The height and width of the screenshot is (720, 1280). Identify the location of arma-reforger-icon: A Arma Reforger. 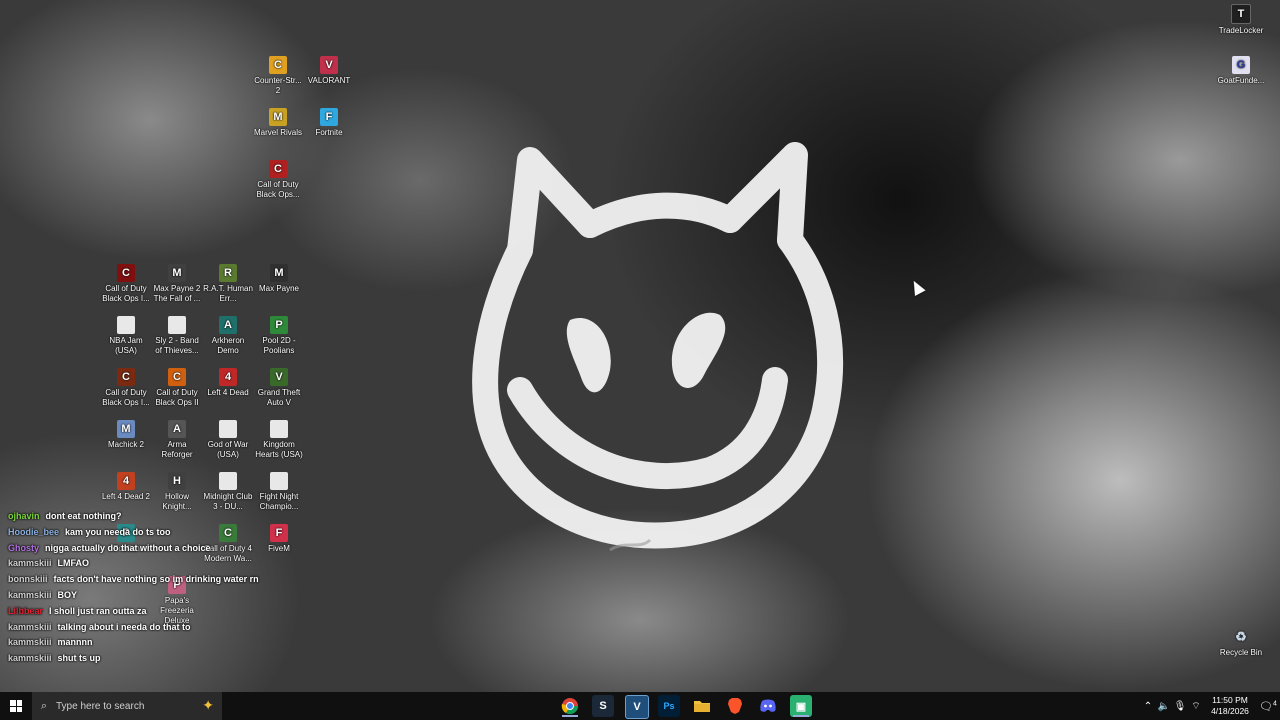
(177, 440).